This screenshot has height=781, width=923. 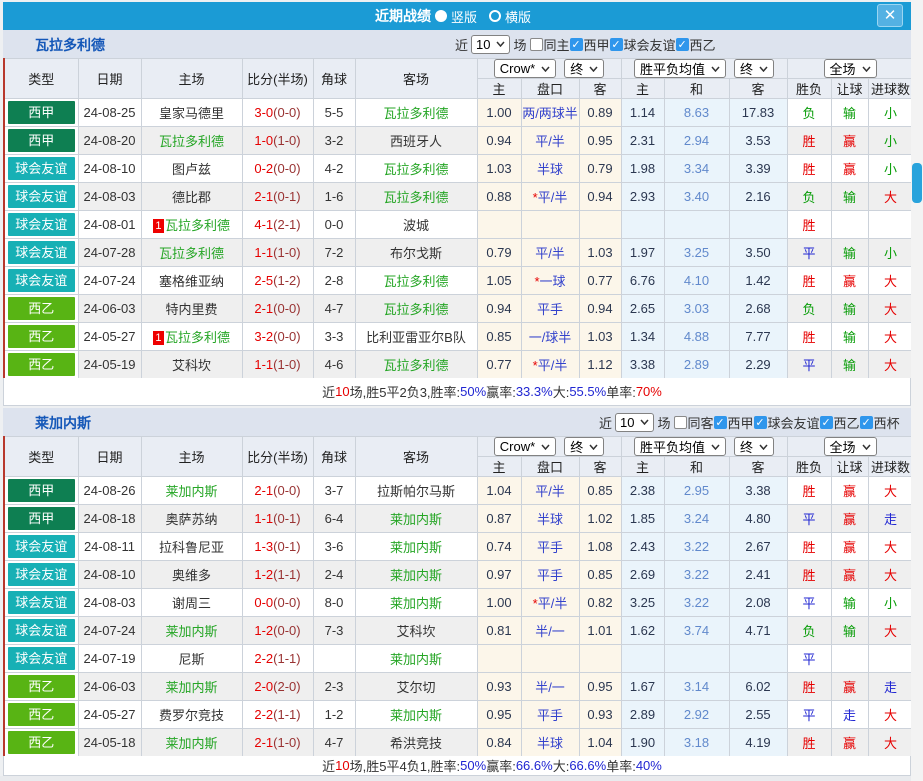 What do you see at coordinates (191, 742) in the screenshot?
I see `home-team-cell: 莱加内斯` at bounding box center [191, 742].